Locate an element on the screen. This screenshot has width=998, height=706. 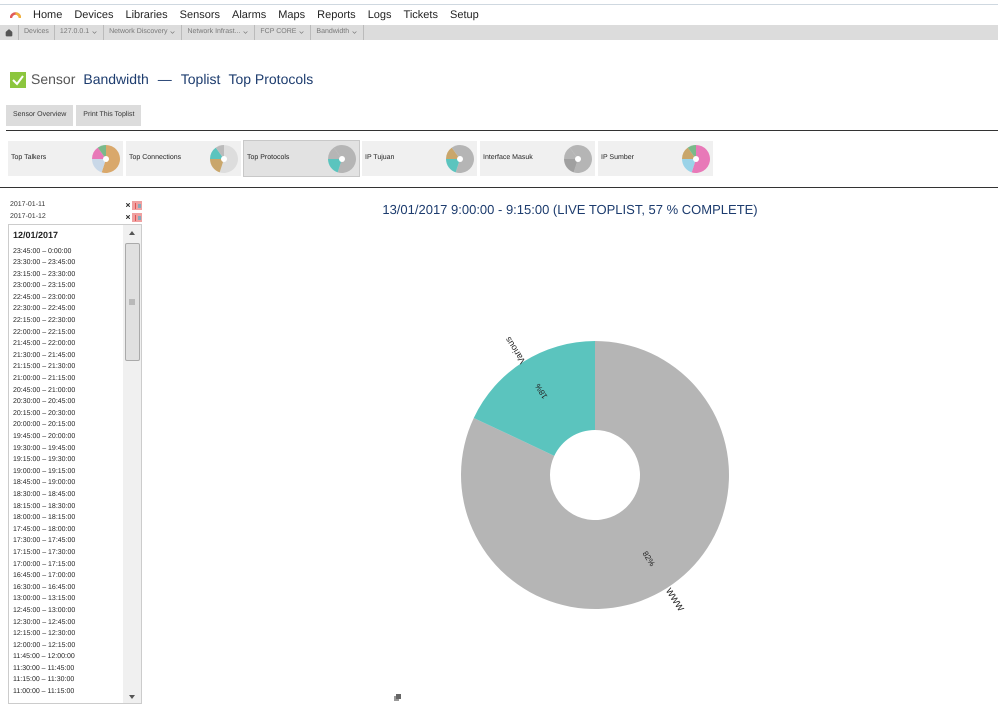
menu-item: Reports is located at coordinates (336, 15).